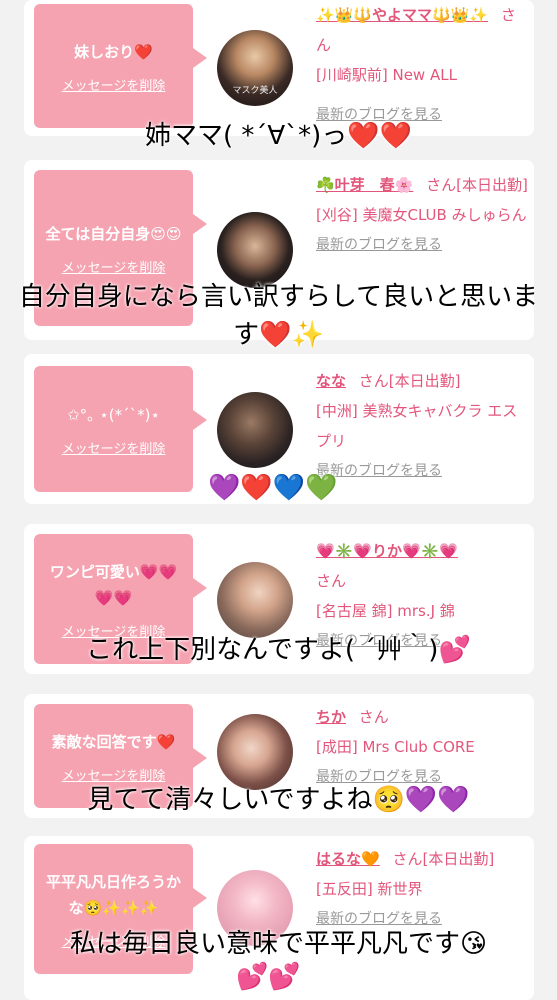 Image resolution: width=557 pixels, height=1000 pixels. What do you see at coordinates (246, 136) in the screenshot?
I see `overlay-text: 姉ママ( *´∀`*)っ` at bounding box center [246, 136].